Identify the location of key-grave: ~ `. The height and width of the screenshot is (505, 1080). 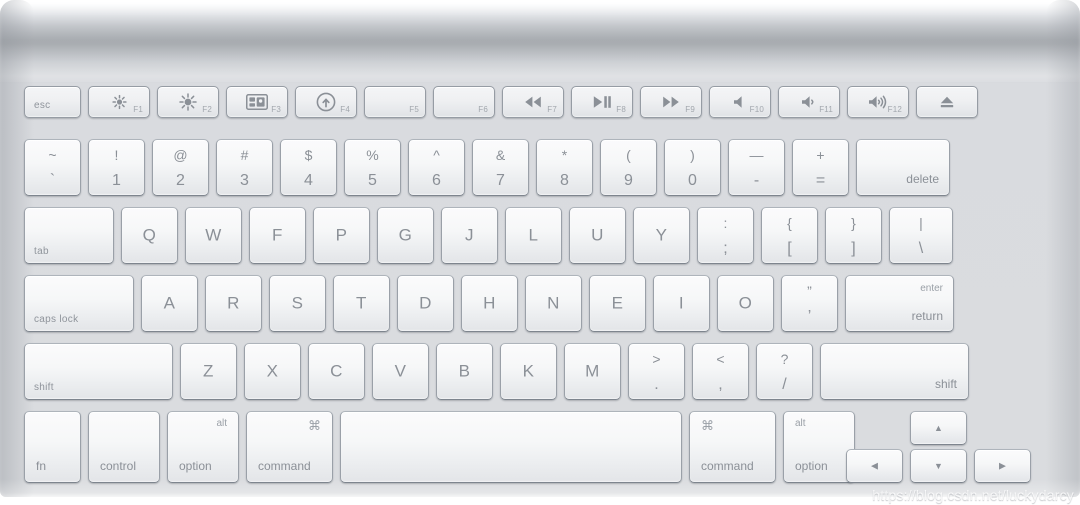
(52, 167).